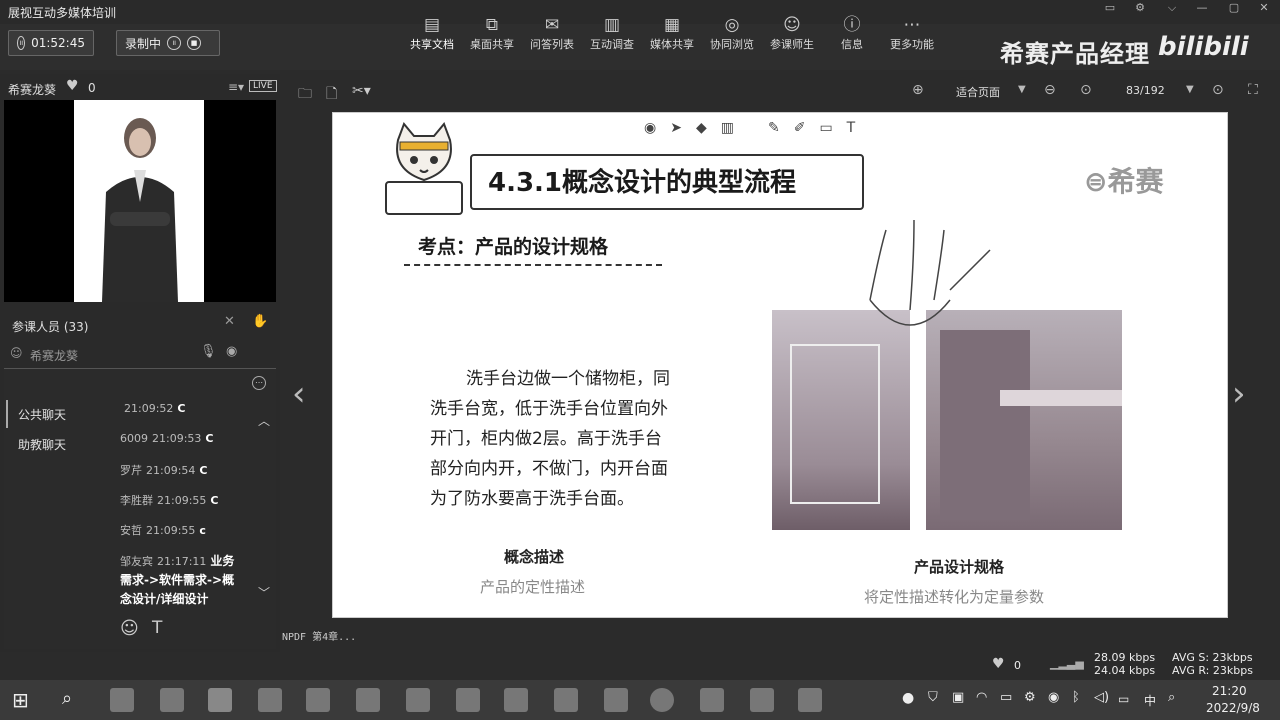  Describe the element at coordinates (612, 25) in the screenshot. I see `survey-icon: ▥` at that location.